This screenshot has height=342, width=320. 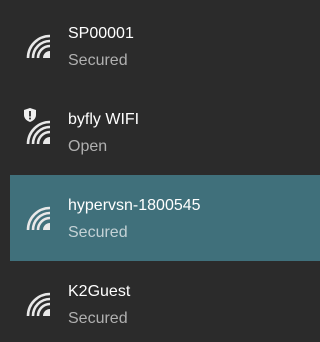 I want to click on shield-alert-icon, so click(x=30, y=115).